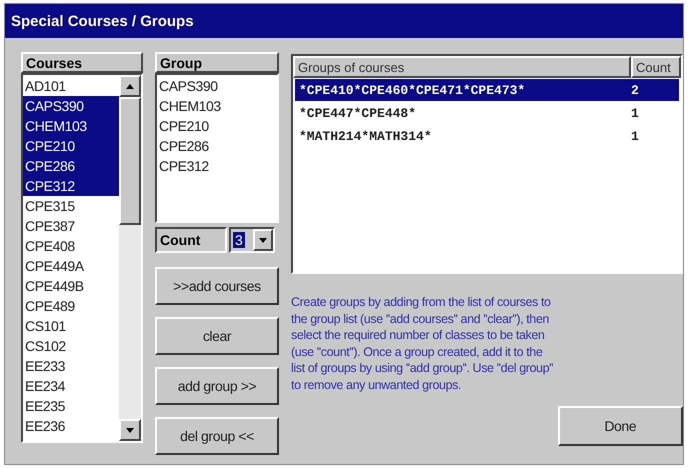  I want to click on list-item: CPE449A, so click(71, 266).